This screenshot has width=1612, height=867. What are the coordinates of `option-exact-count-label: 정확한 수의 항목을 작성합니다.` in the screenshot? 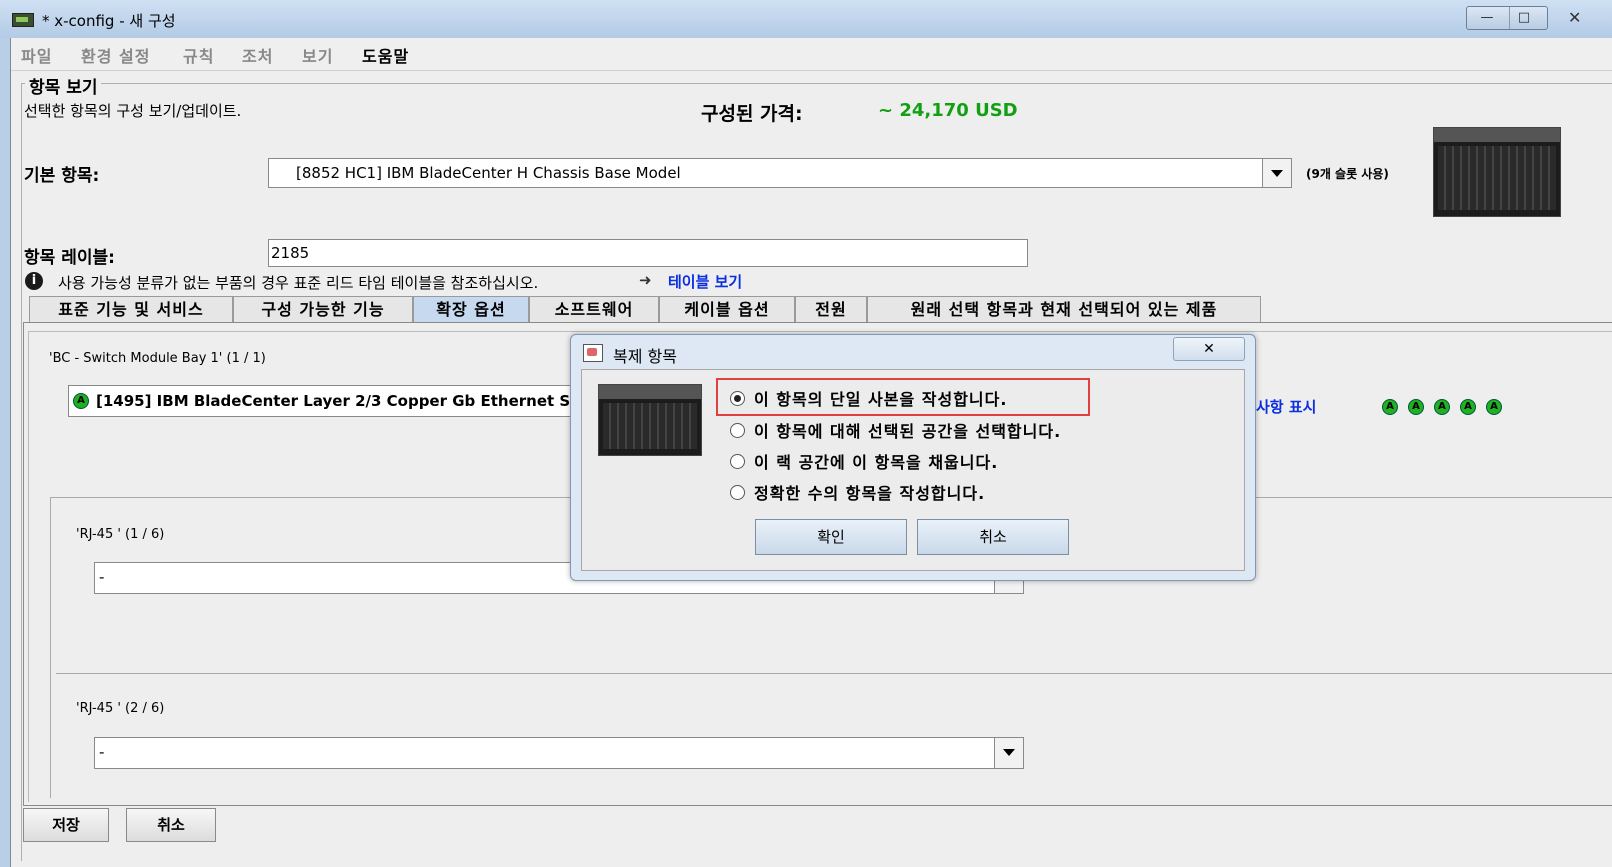 It's located at (869, 492).